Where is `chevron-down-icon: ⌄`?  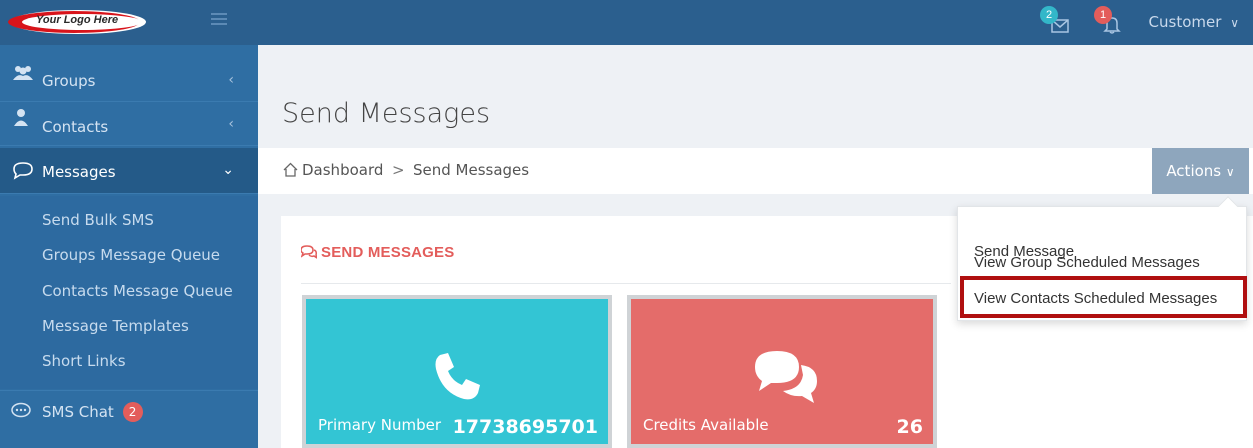
chevron-down-icon: ⌄ is located at coordinates (228, 170).